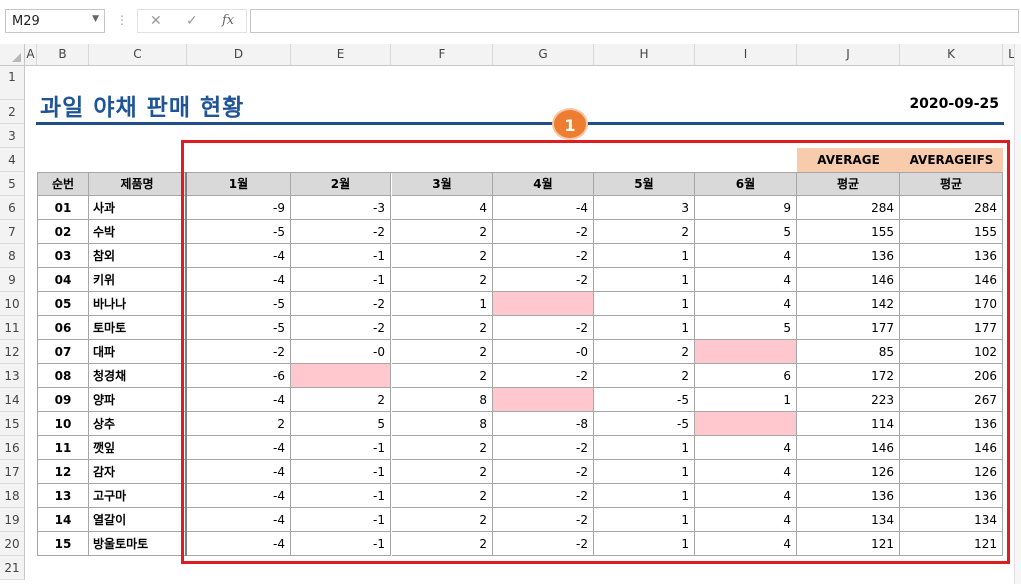  Describe the element at coordinates (156, 21) in the screenshot. I see `cancel-icon: ✕` at that location.